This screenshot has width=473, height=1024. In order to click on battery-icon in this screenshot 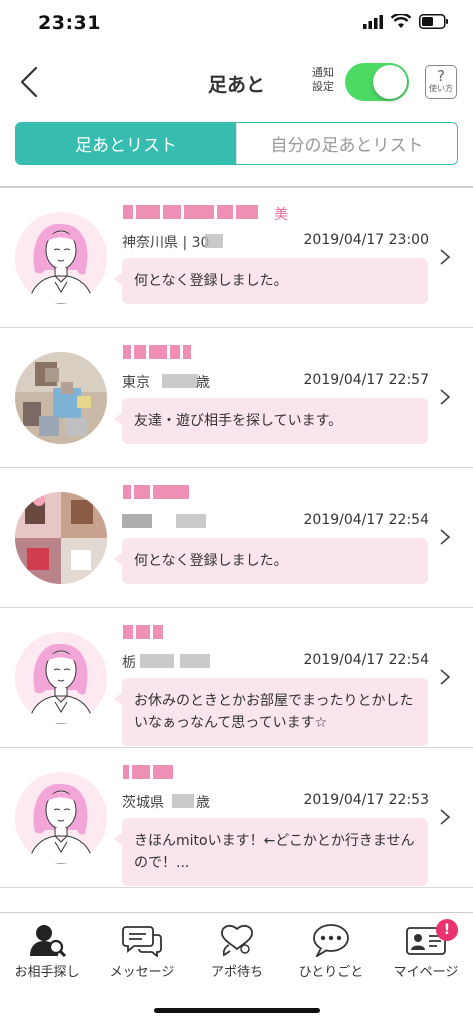, I will do `click(433, 21)`.